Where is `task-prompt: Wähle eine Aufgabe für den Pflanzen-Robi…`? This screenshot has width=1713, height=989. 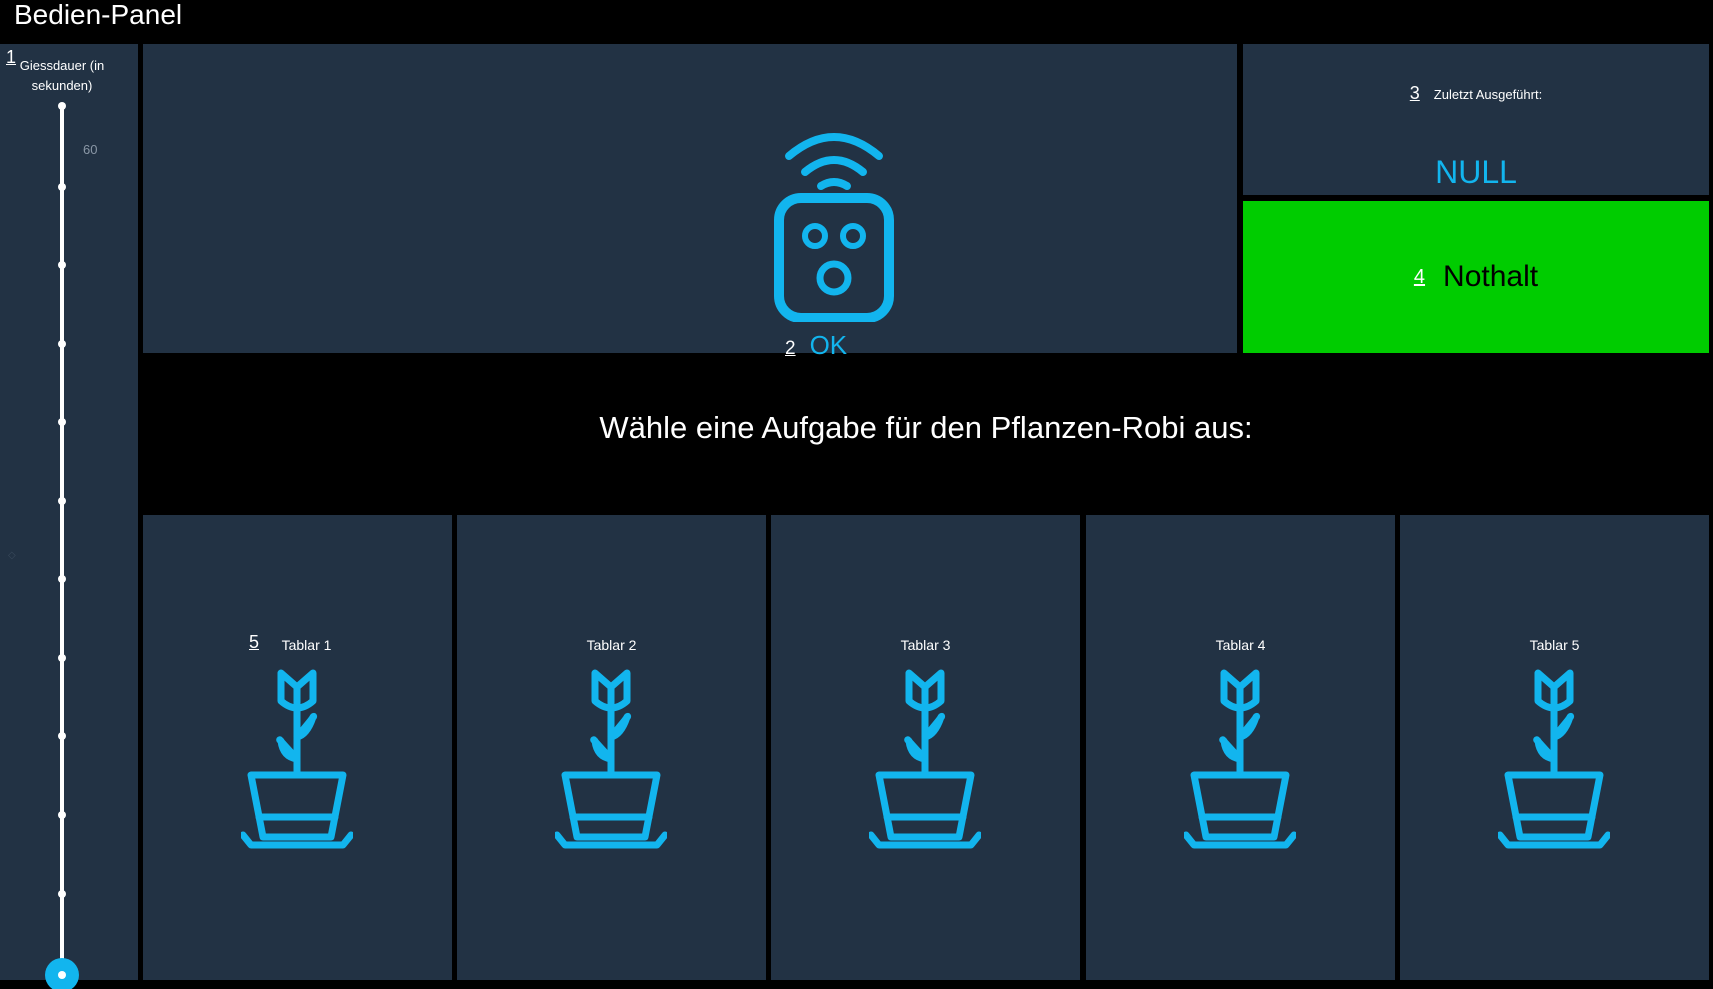
task-prompt: Wähle eine Aufgabe für den Pflanzen-Robi… is located at coordinates (926, 427).